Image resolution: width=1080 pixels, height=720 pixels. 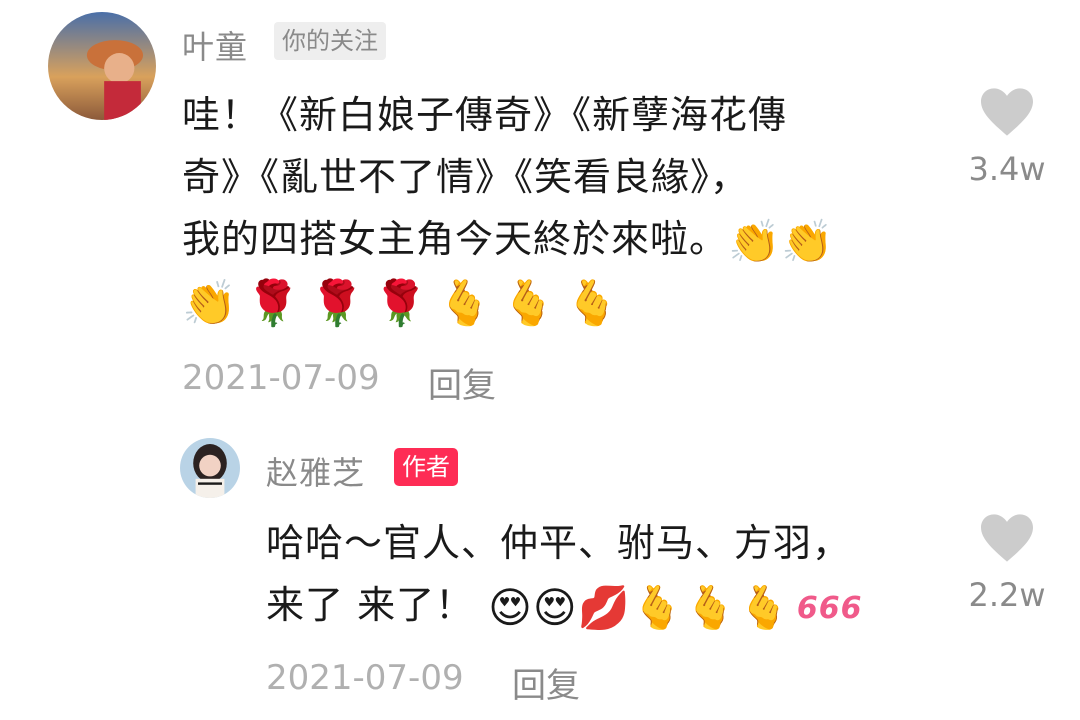 What do you see at coordinates (781, 241) in the screenshot?
I see `clapping-emoji: 👏👏` at bounding box center [781, 241].